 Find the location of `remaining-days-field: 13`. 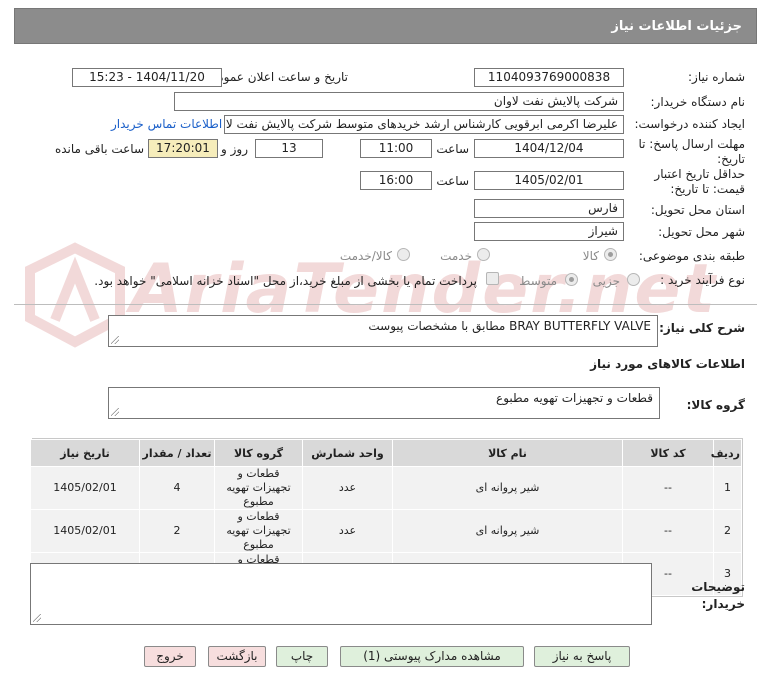

remaining-days-field: 13 is located at coordinates (289, 148).